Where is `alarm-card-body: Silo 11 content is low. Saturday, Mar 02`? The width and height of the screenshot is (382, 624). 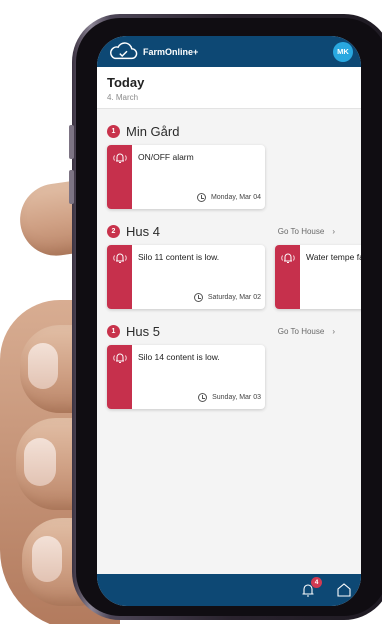
alarm-card-body: Silo 11 content is low. Saturday, Mar 02 is located at coordinates (198, 277).